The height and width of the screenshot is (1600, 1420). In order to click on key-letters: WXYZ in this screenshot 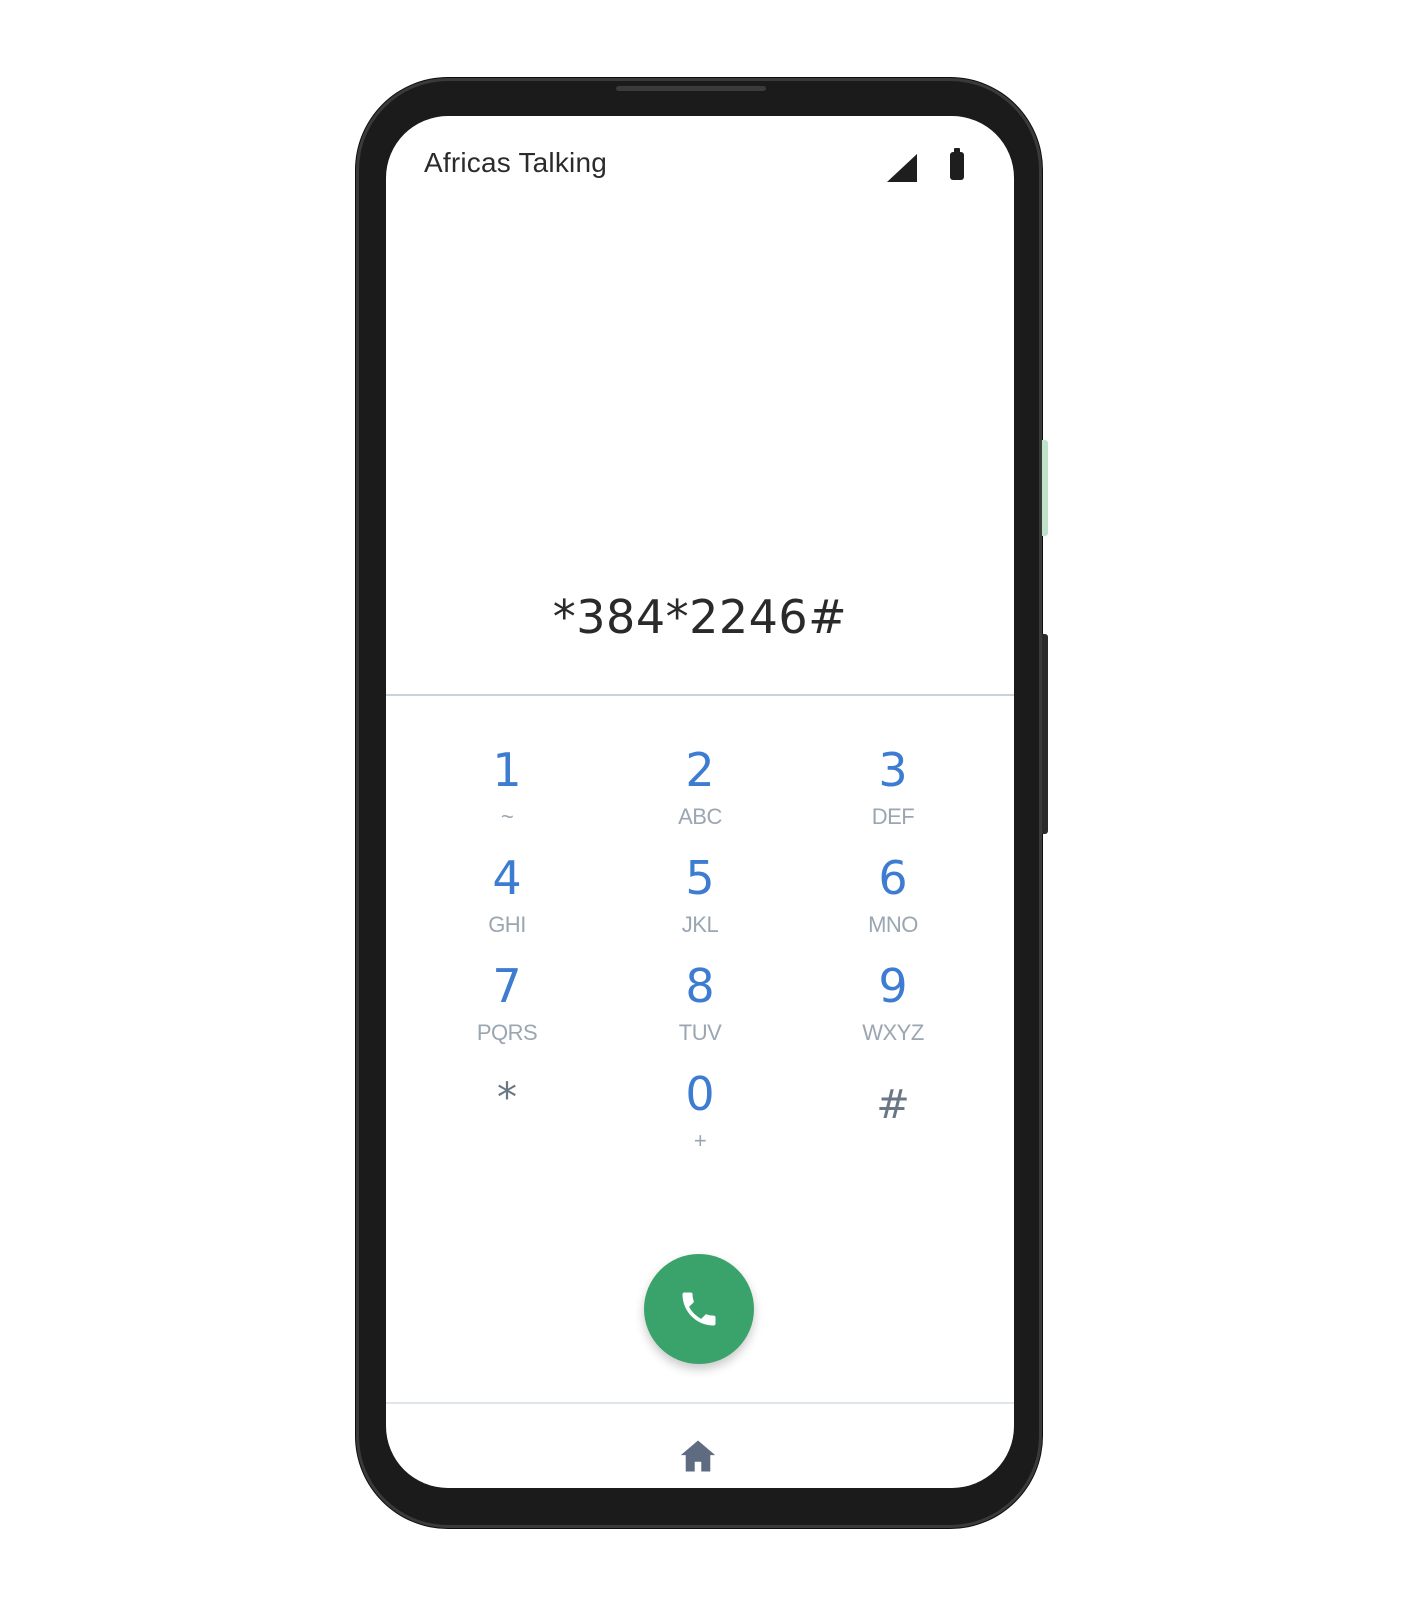, I will do `click(893, 1032)`.